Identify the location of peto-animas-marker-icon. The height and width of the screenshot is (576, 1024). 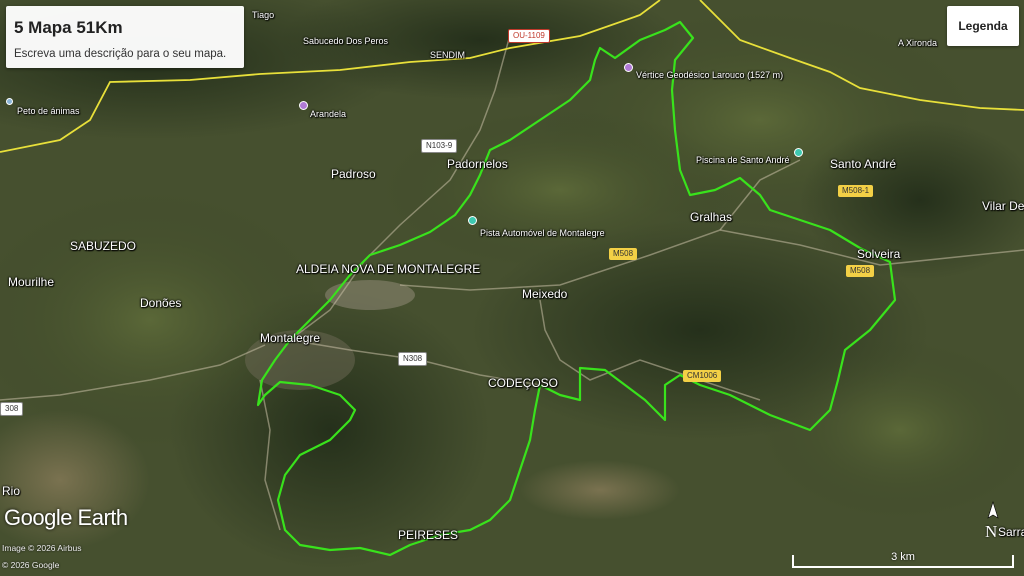
(9, 101).